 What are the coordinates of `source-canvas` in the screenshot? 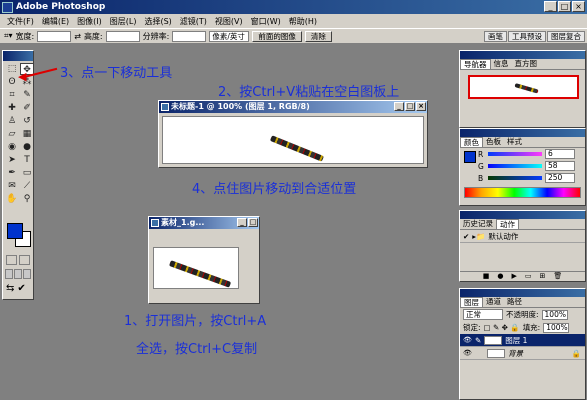 It's located at (196, 268).